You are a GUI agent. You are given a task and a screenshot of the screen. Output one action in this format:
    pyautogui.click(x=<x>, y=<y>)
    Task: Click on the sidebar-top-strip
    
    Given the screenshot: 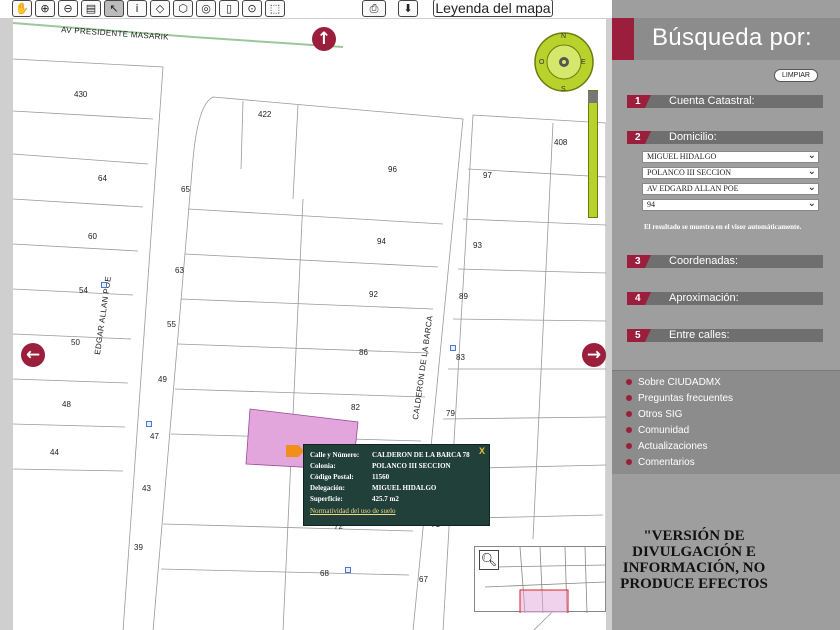 What is the action you would take?
    pyautogui.click(x=726, y=9)
    